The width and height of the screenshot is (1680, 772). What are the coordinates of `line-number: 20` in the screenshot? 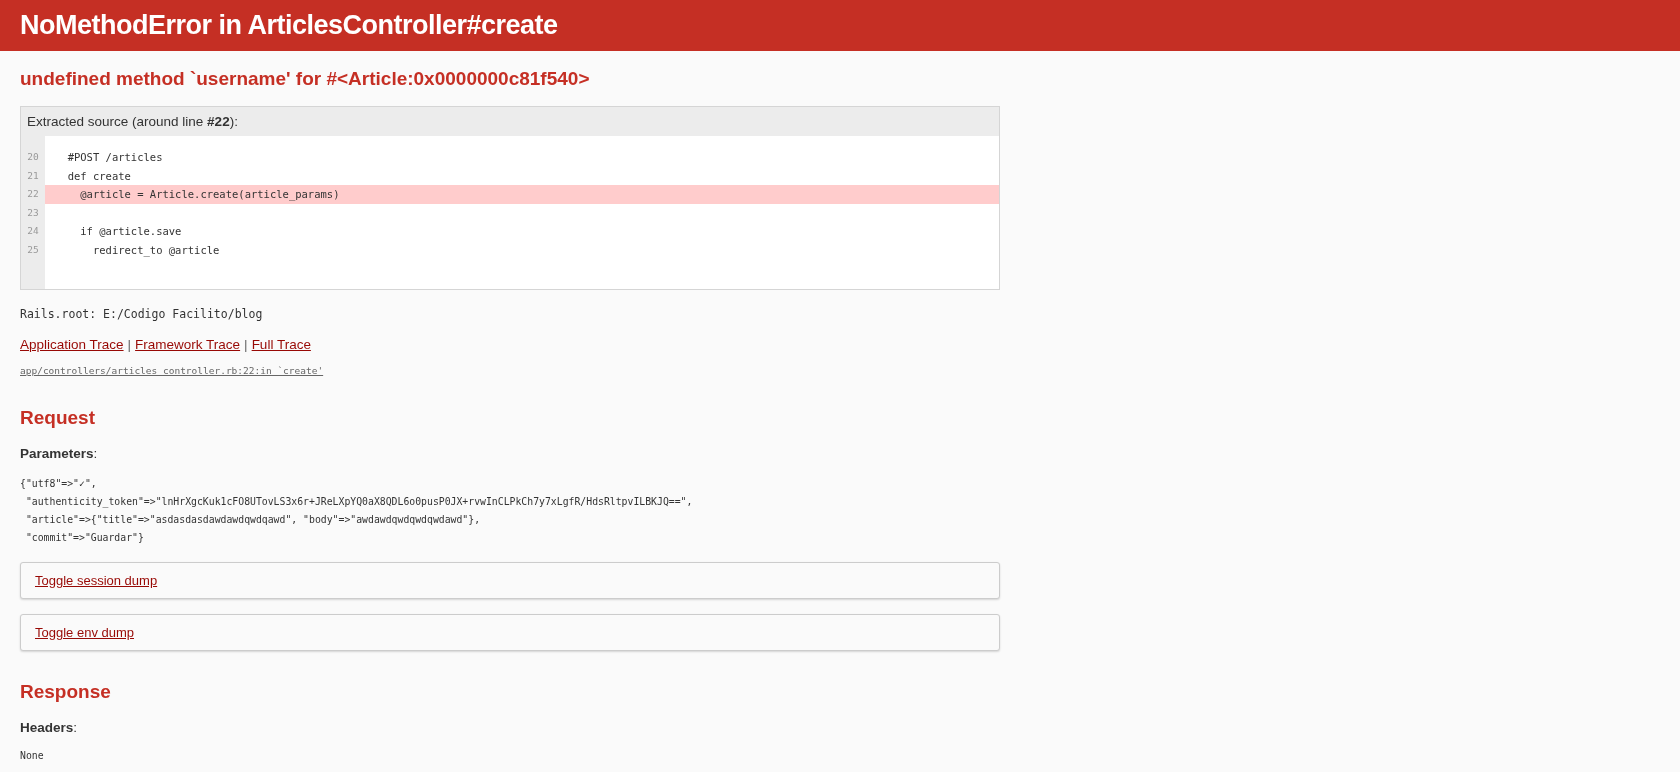 It's located at (33, 157).